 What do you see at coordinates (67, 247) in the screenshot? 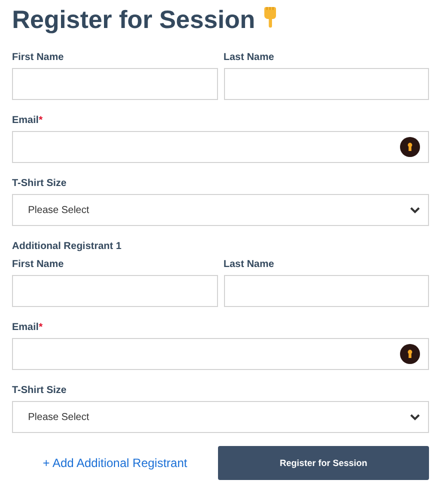
I see `section-heading: Additional Registrant 1` at bounding box center [67, 247].